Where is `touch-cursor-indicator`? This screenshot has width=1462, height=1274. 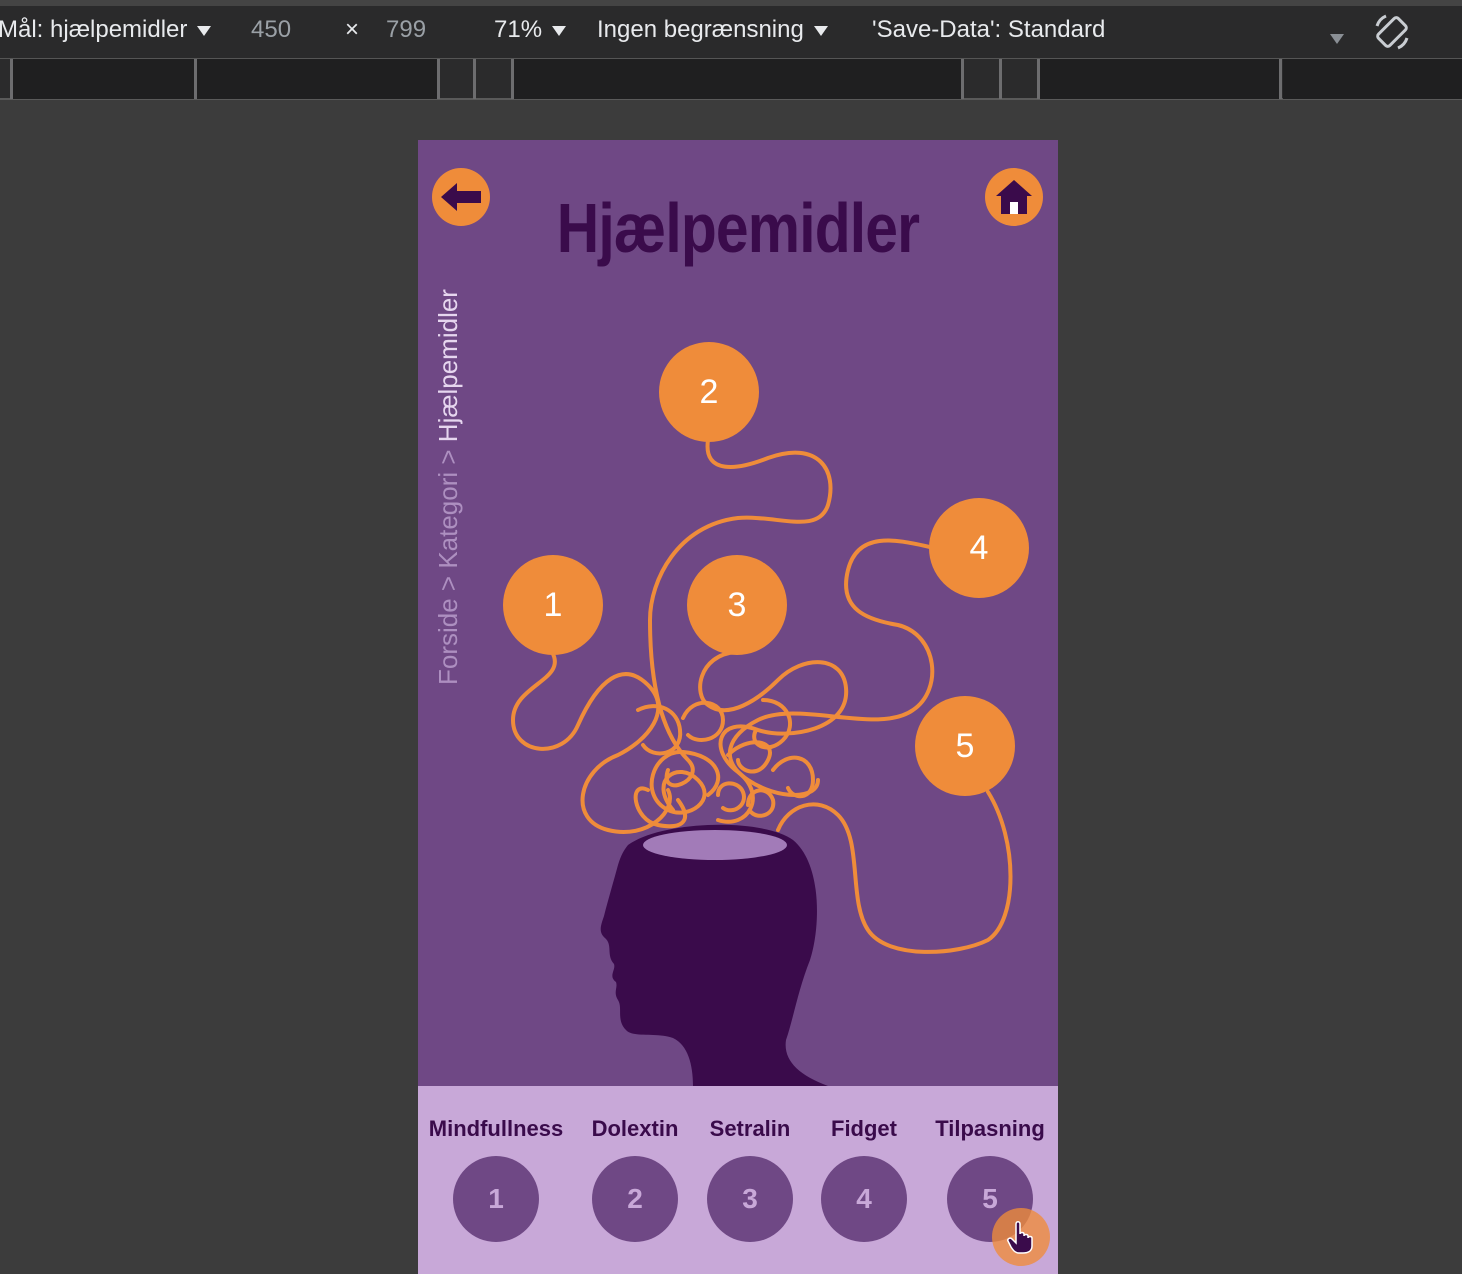 touch-cursor-indicator is located at coordinates (1021, 1237).